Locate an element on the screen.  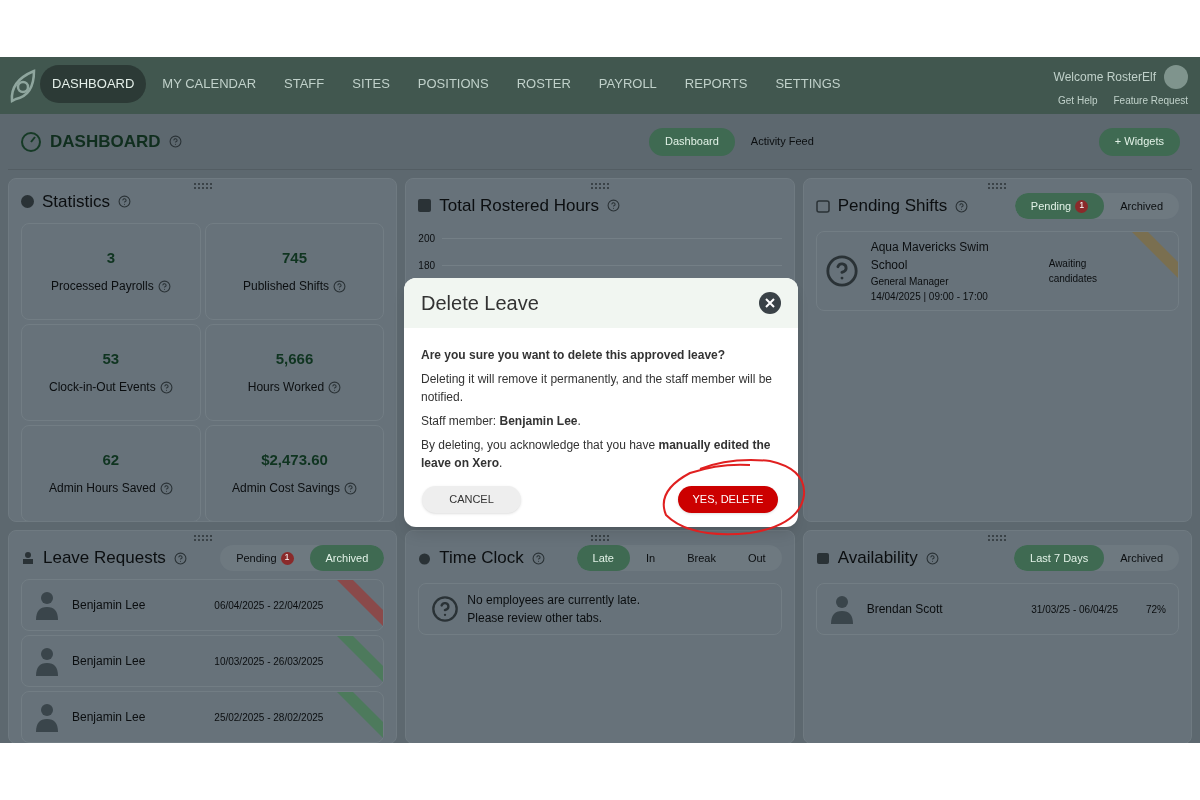
empty-message: Please review other tabs. is located at coordinates (535, 618).